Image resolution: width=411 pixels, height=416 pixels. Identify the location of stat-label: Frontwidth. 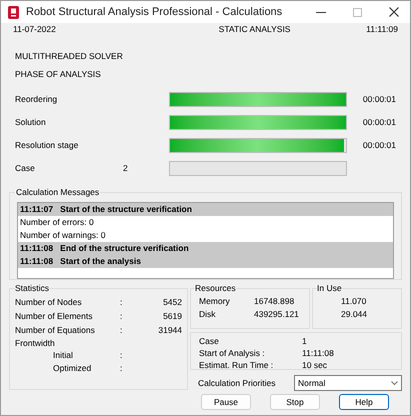
(35, 343).